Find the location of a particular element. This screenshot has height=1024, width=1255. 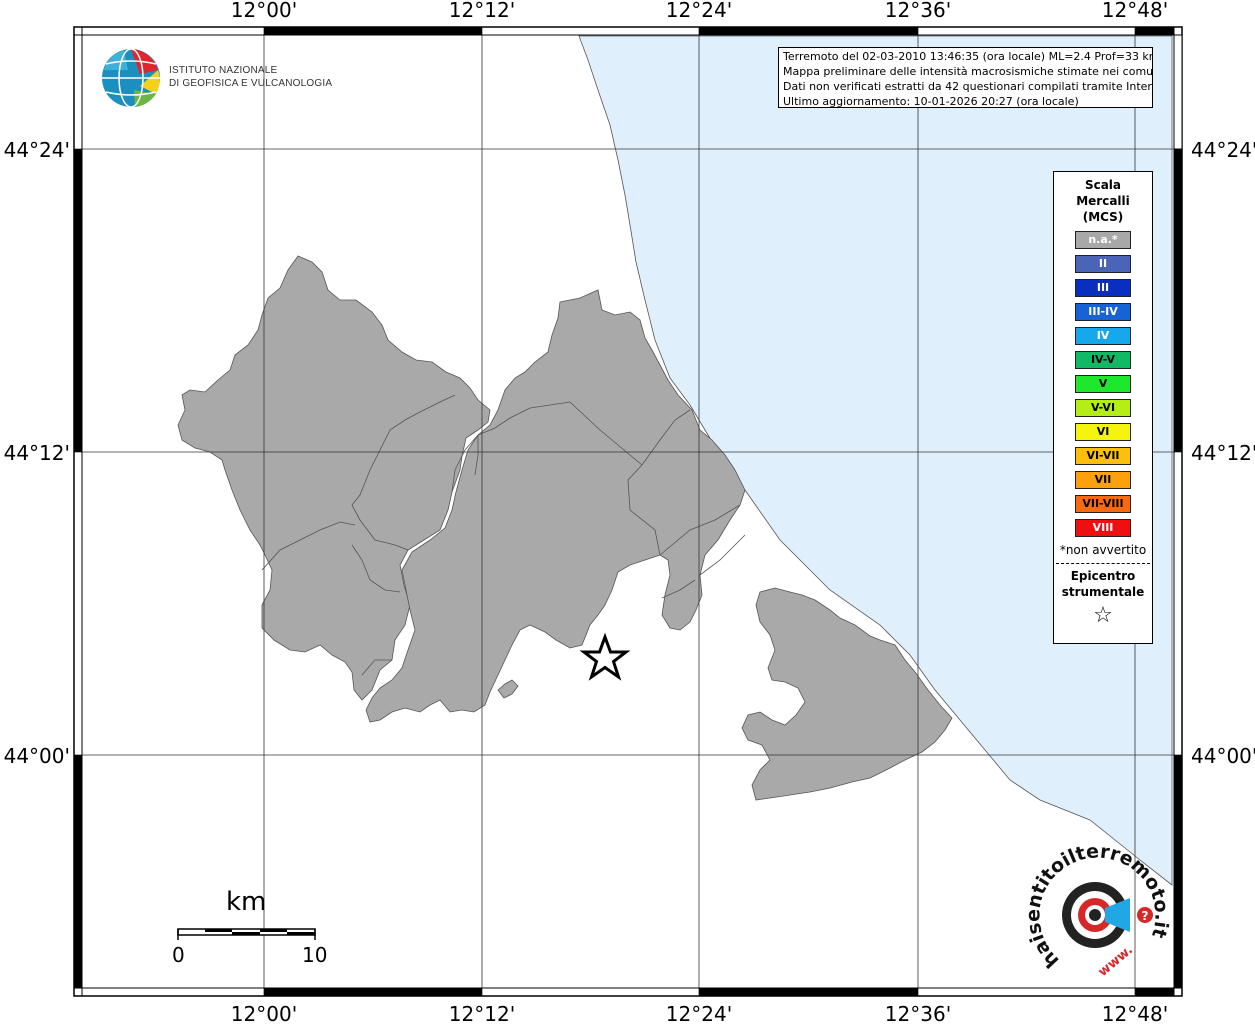

scale-min-label: 0 is located at coordinates (178, 955).